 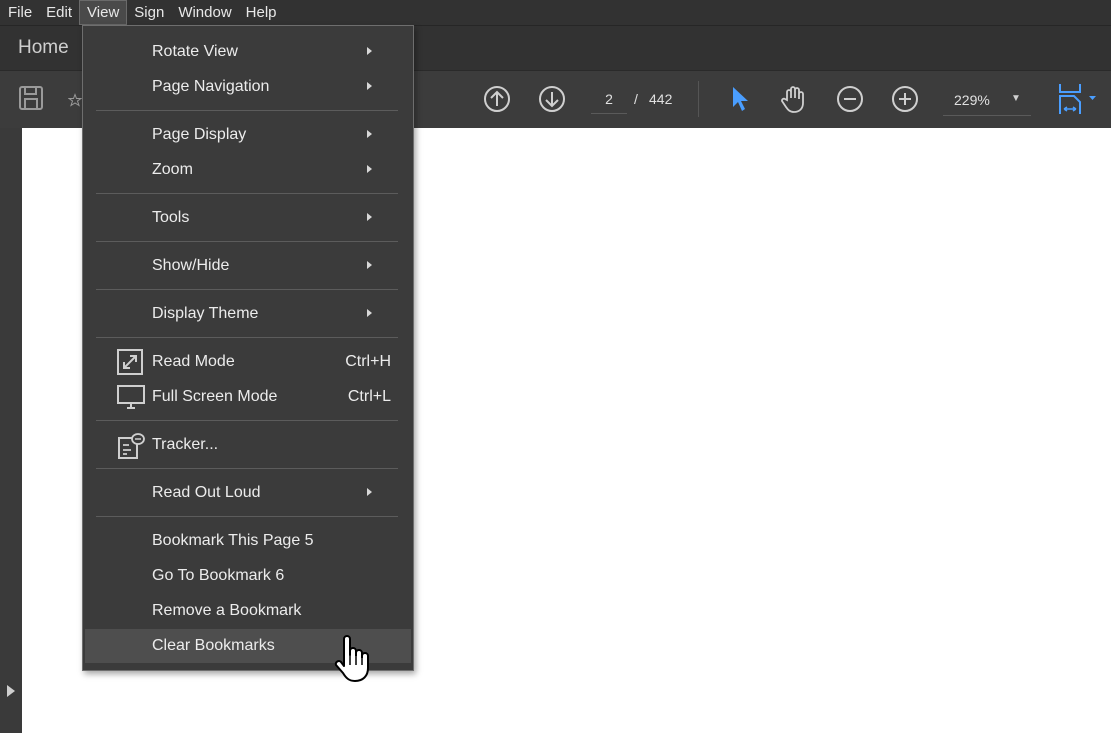 I want to click on menu-item-read-mode: Read Mode Ctrl+H, so click(x=247, y=362).